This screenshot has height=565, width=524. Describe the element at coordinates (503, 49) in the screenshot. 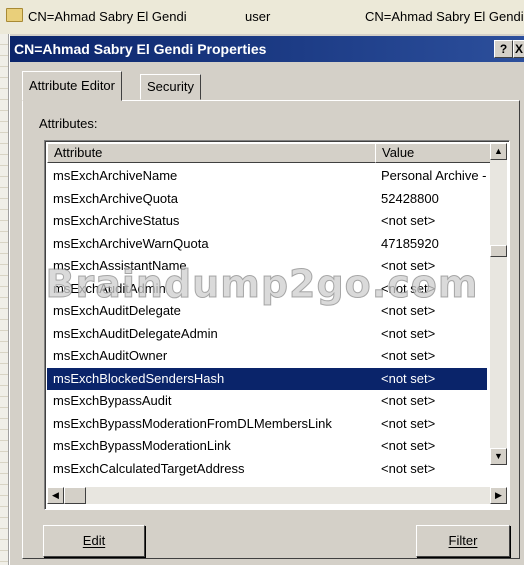

I see `help-button: ?` at that location.